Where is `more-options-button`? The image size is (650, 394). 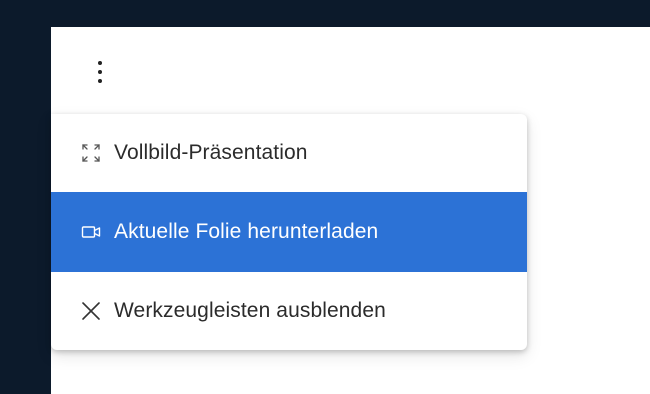 more-options-button is located at coordinates (100, 72).